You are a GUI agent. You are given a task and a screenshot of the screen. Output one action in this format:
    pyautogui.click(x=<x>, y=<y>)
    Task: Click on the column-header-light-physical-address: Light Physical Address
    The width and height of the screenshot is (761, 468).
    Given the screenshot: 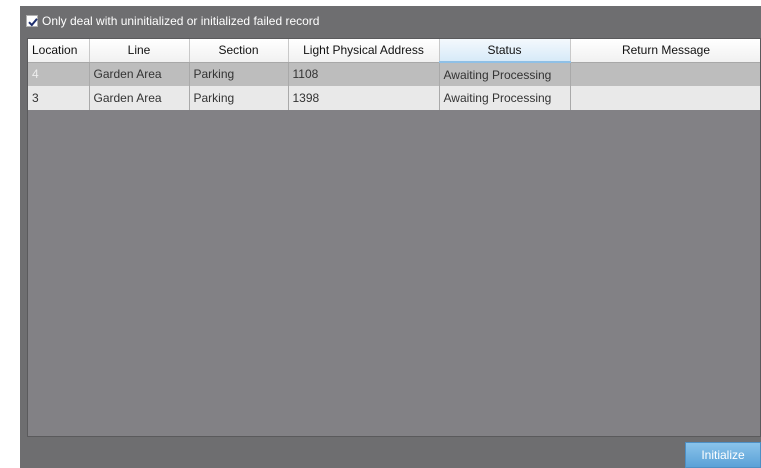 What is the action you would take?
    pyautogui.click(x=364, y=51)
    